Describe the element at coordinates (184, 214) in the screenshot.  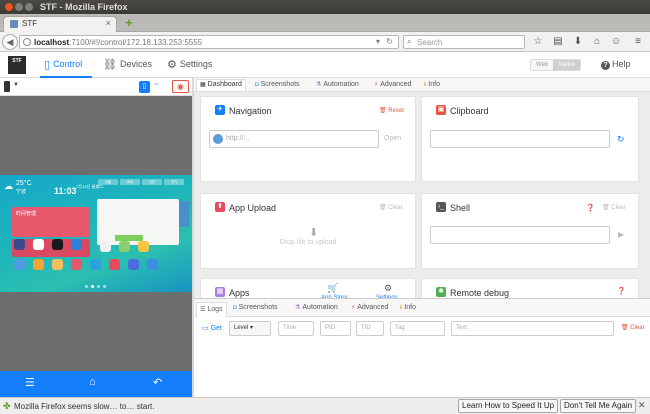
I see `side-widget` at that location.